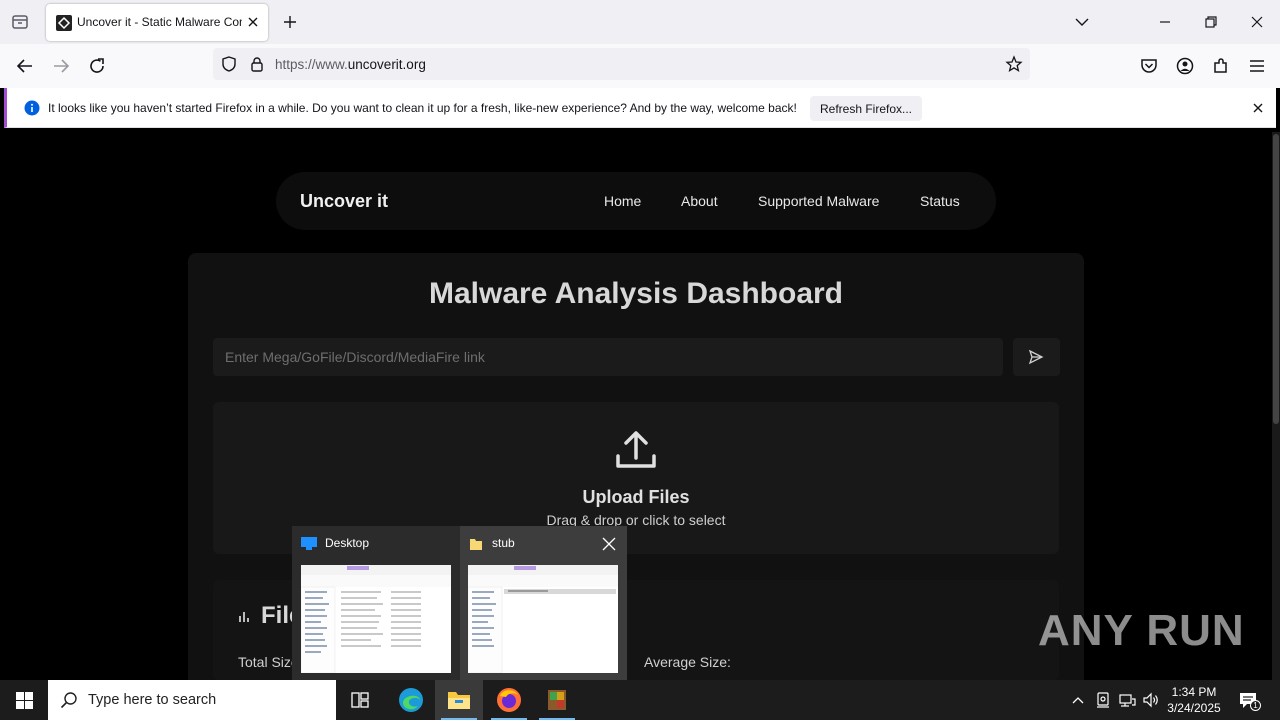  What do you see at coordinates (1151, 700) in the screenshot?
I see `volume-icon` at bounding box center [1151, 700].